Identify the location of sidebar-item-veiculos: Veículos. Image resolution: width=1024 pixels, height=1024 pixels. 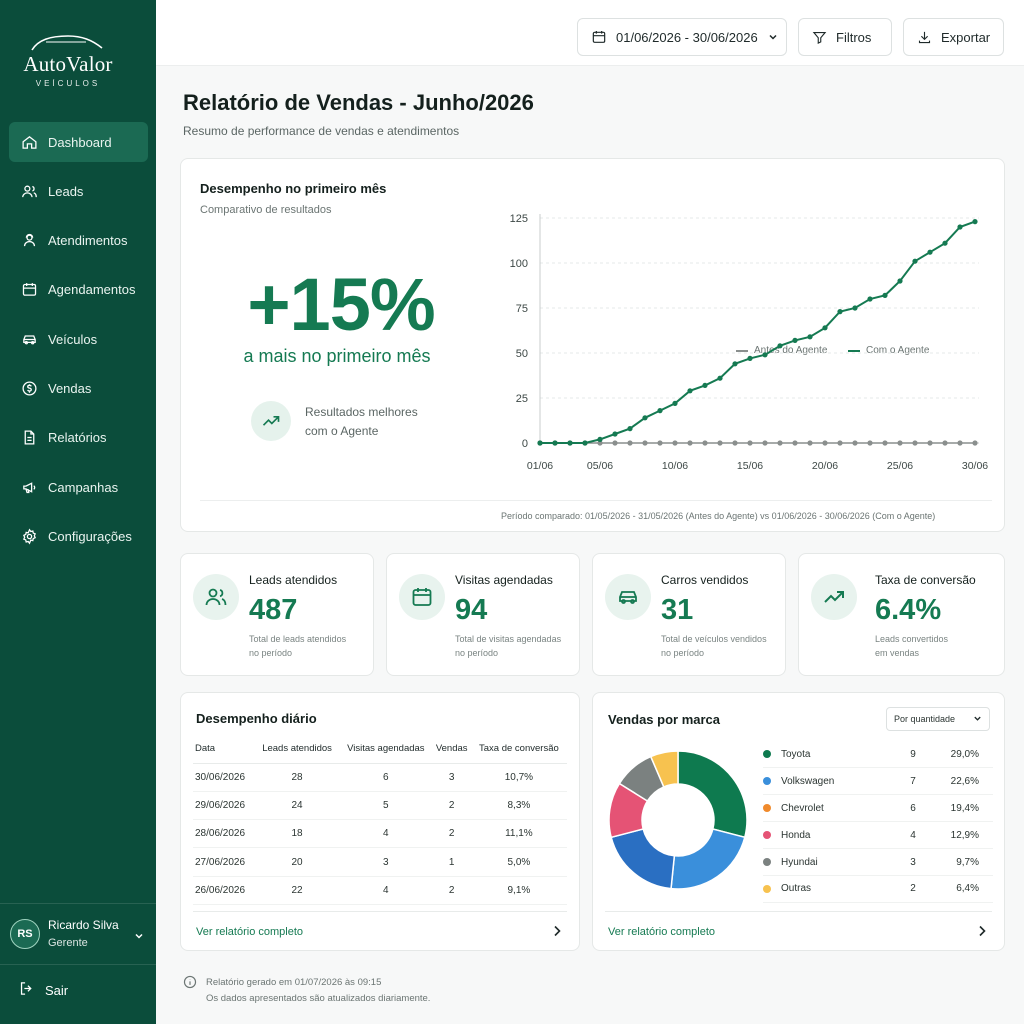
(78, 339).